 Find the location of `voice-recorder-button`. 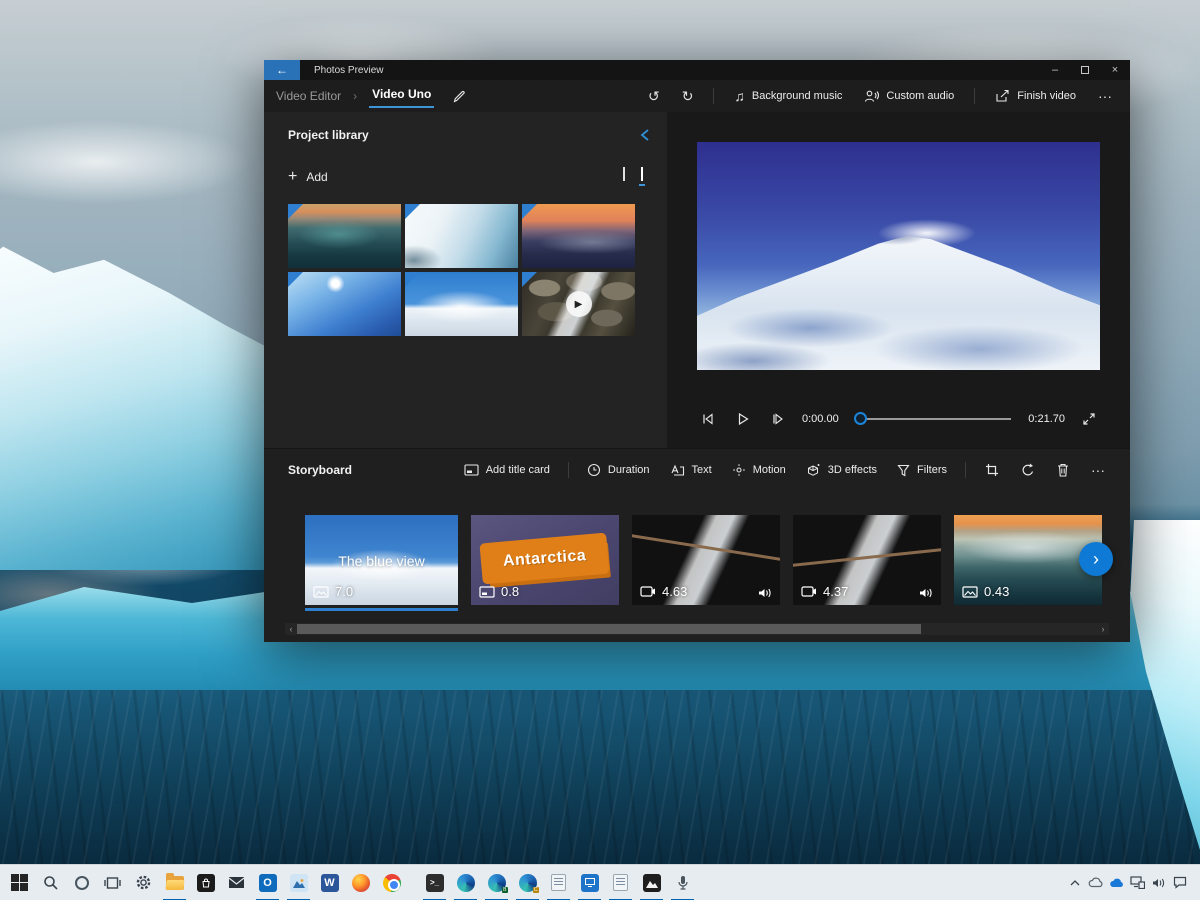

voice-recorder-button is located at coordinates (682, 882).